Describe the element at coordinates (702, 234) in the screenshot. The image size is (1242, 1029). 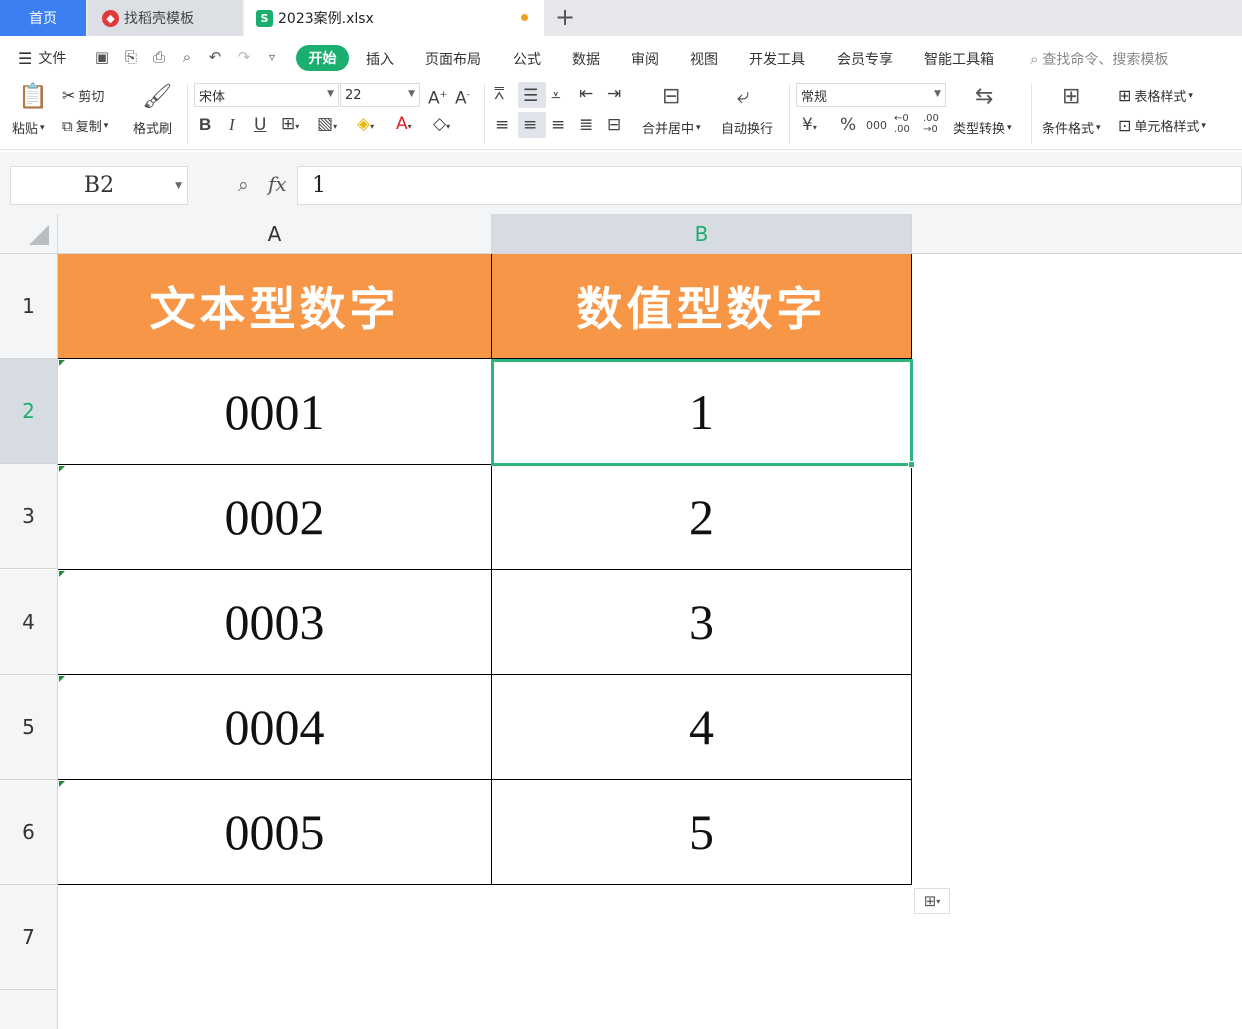
I see `column-header-b: B` at that location.